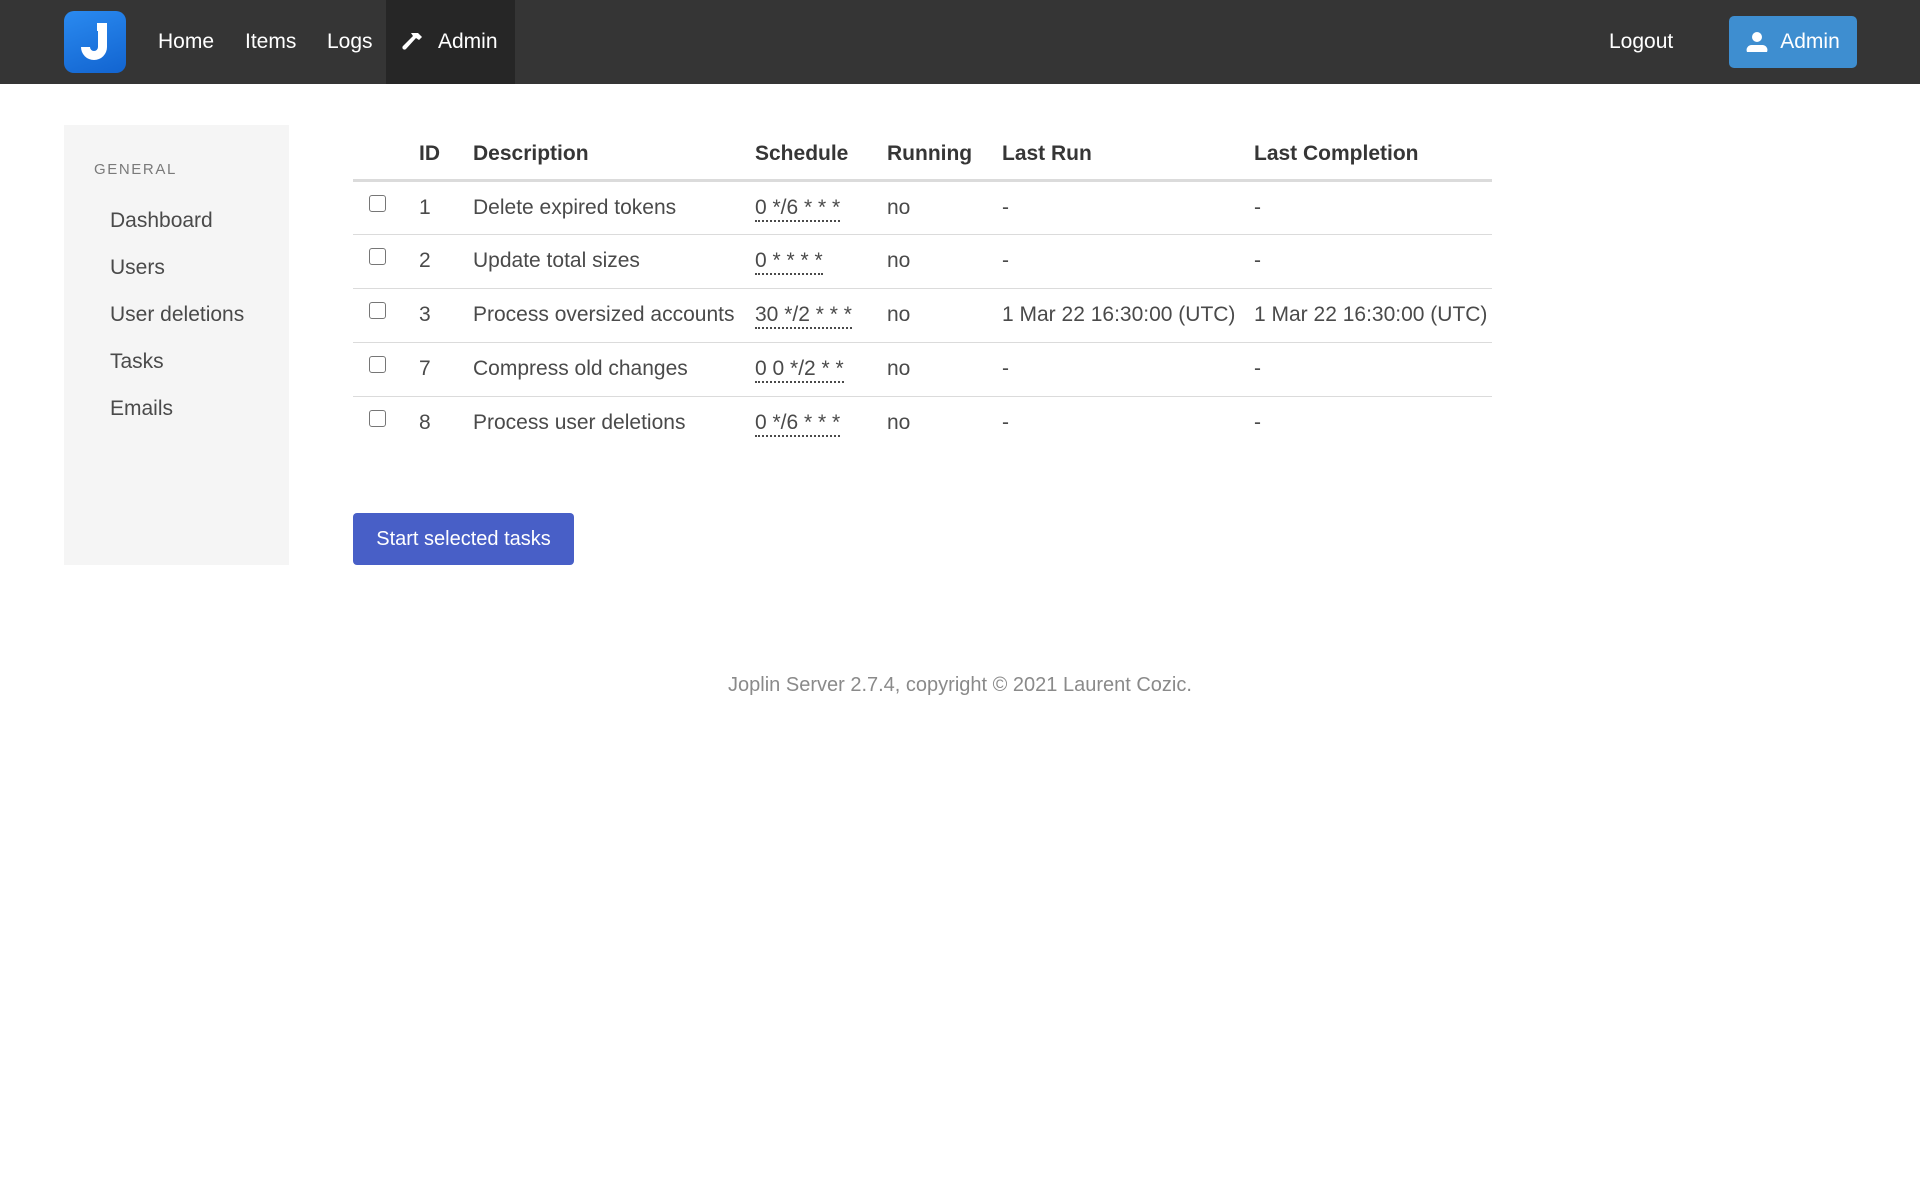 This screenshot has height=1200, width=1920. What do you see at coordinates (821, 156) in the screenshot?
I see `header-schedule: Schedule` at bounding box center [821, 156].